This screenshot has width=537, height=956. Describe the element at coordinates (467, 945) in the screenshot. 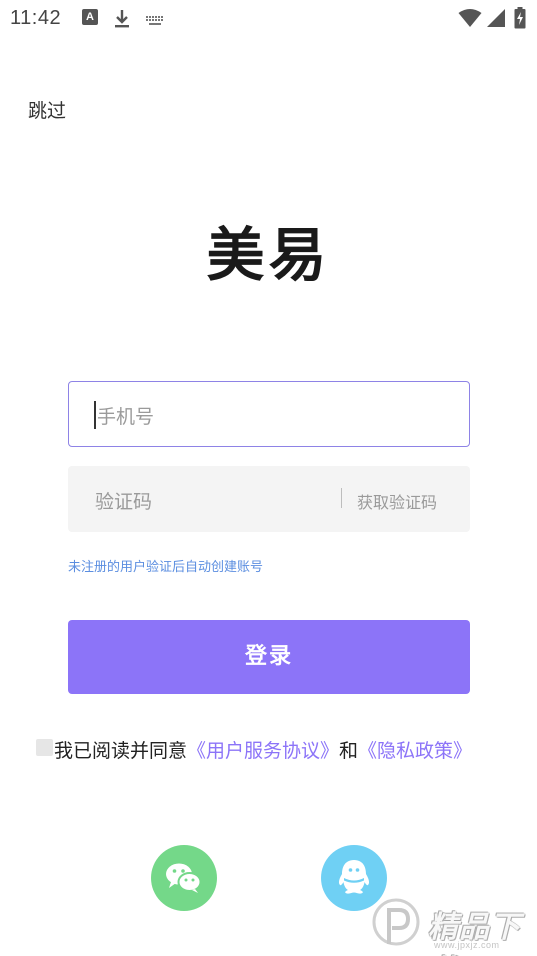

I see `watermark-url: www.jpxjz.com` at that location.